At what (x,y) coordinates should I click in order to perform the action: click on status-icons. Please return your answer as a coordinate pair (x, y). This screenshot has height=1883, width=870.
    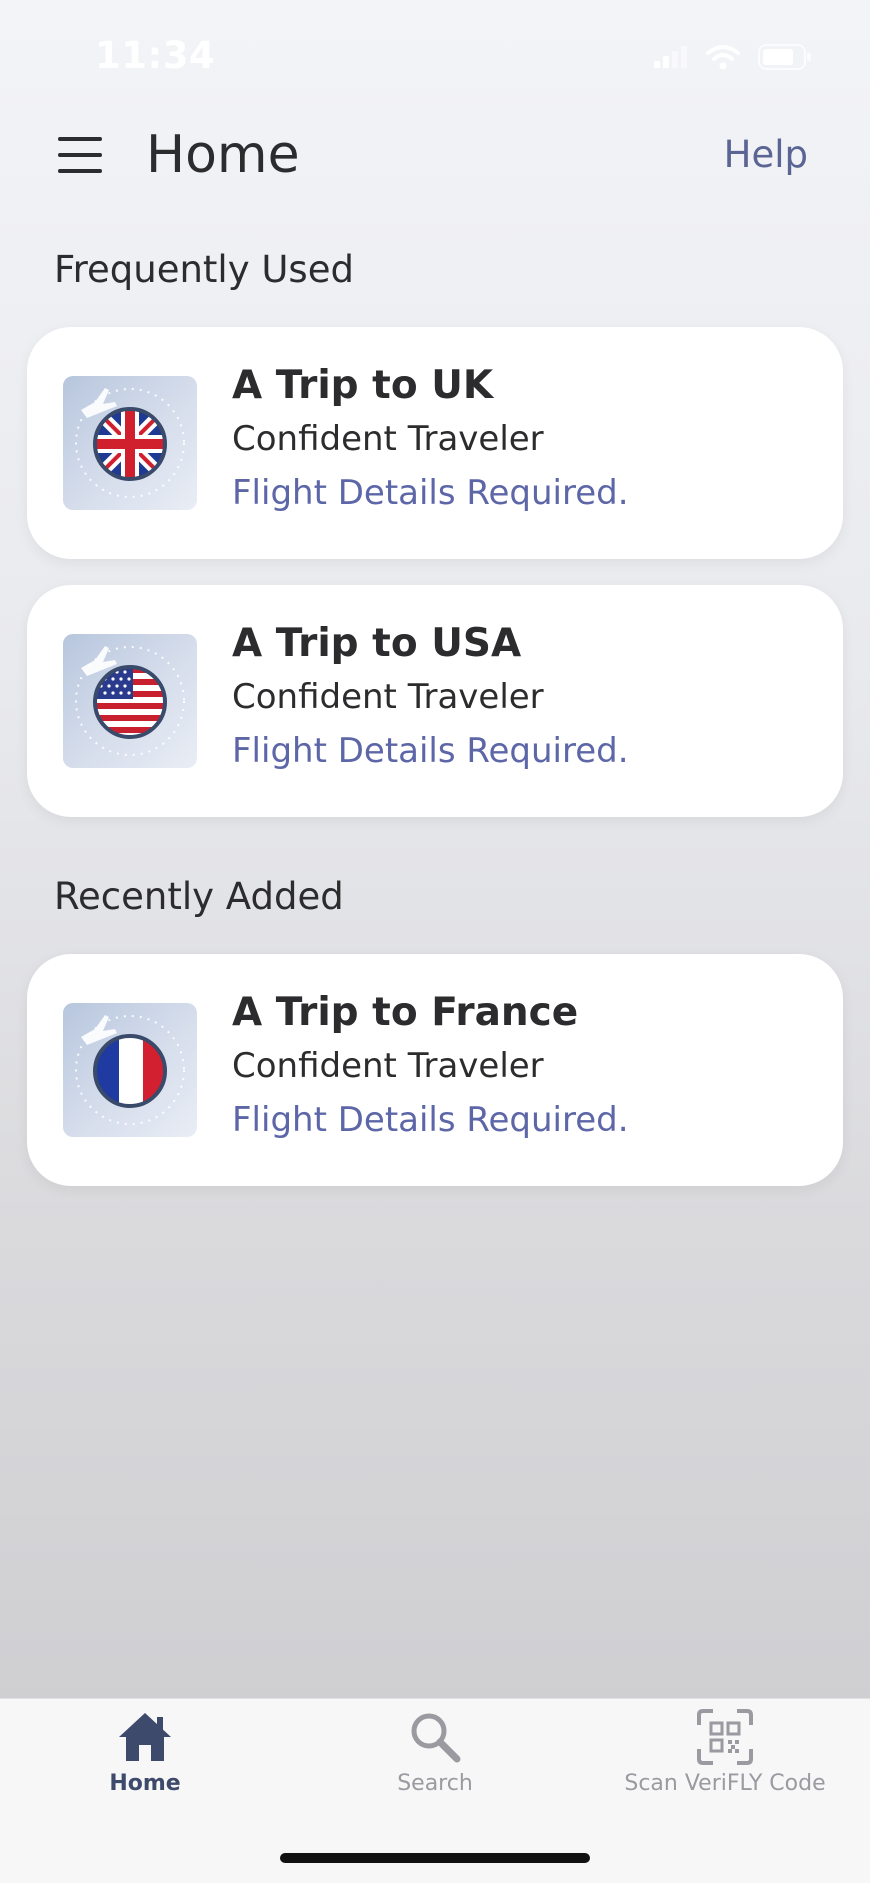
    Looking at the image, I should click on (733, 57).